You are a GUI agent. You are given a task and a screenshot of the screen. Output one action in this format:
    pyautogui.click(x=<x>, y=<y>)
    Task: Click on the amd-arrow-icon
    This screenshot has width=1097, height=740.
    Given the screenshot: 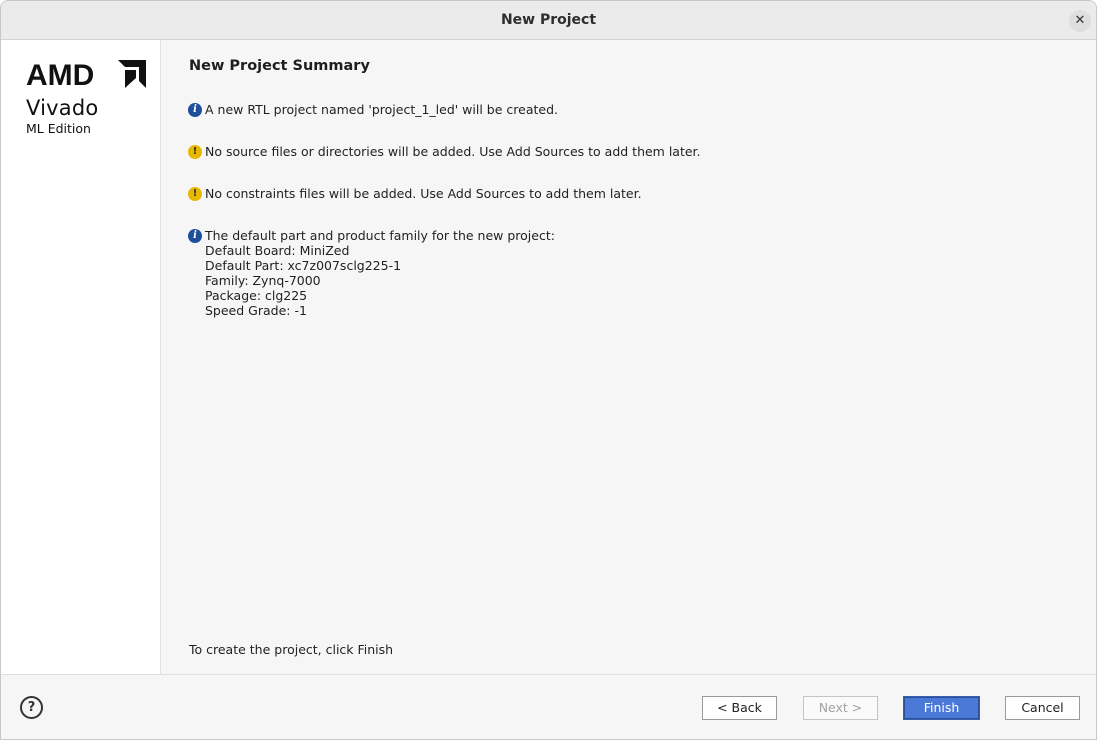 What is the action you would take?
    pyautogui.click(x=132, y=74)
    